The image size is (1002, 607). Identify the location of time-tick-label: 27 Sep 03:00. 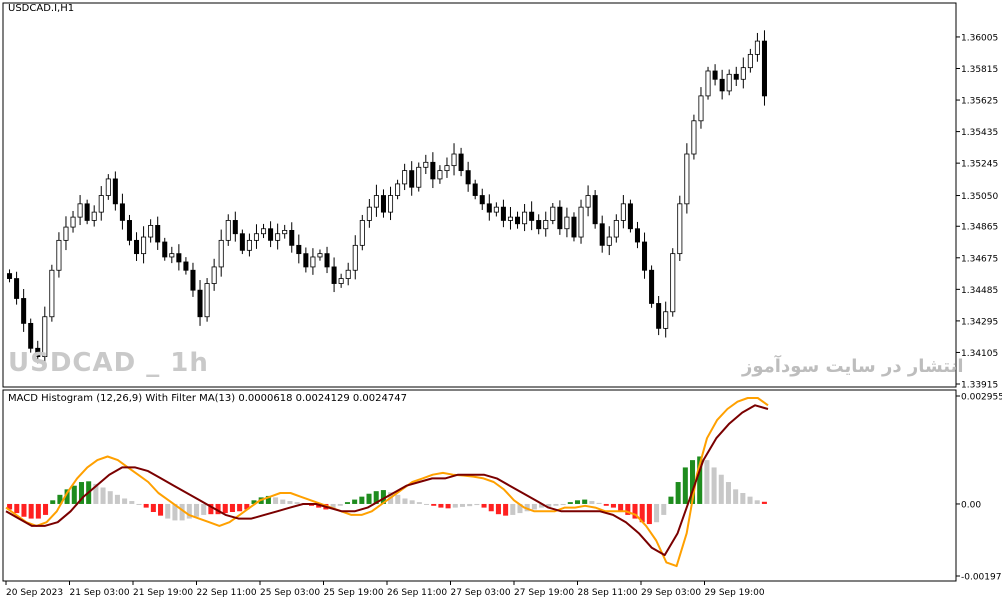
(481, 593).